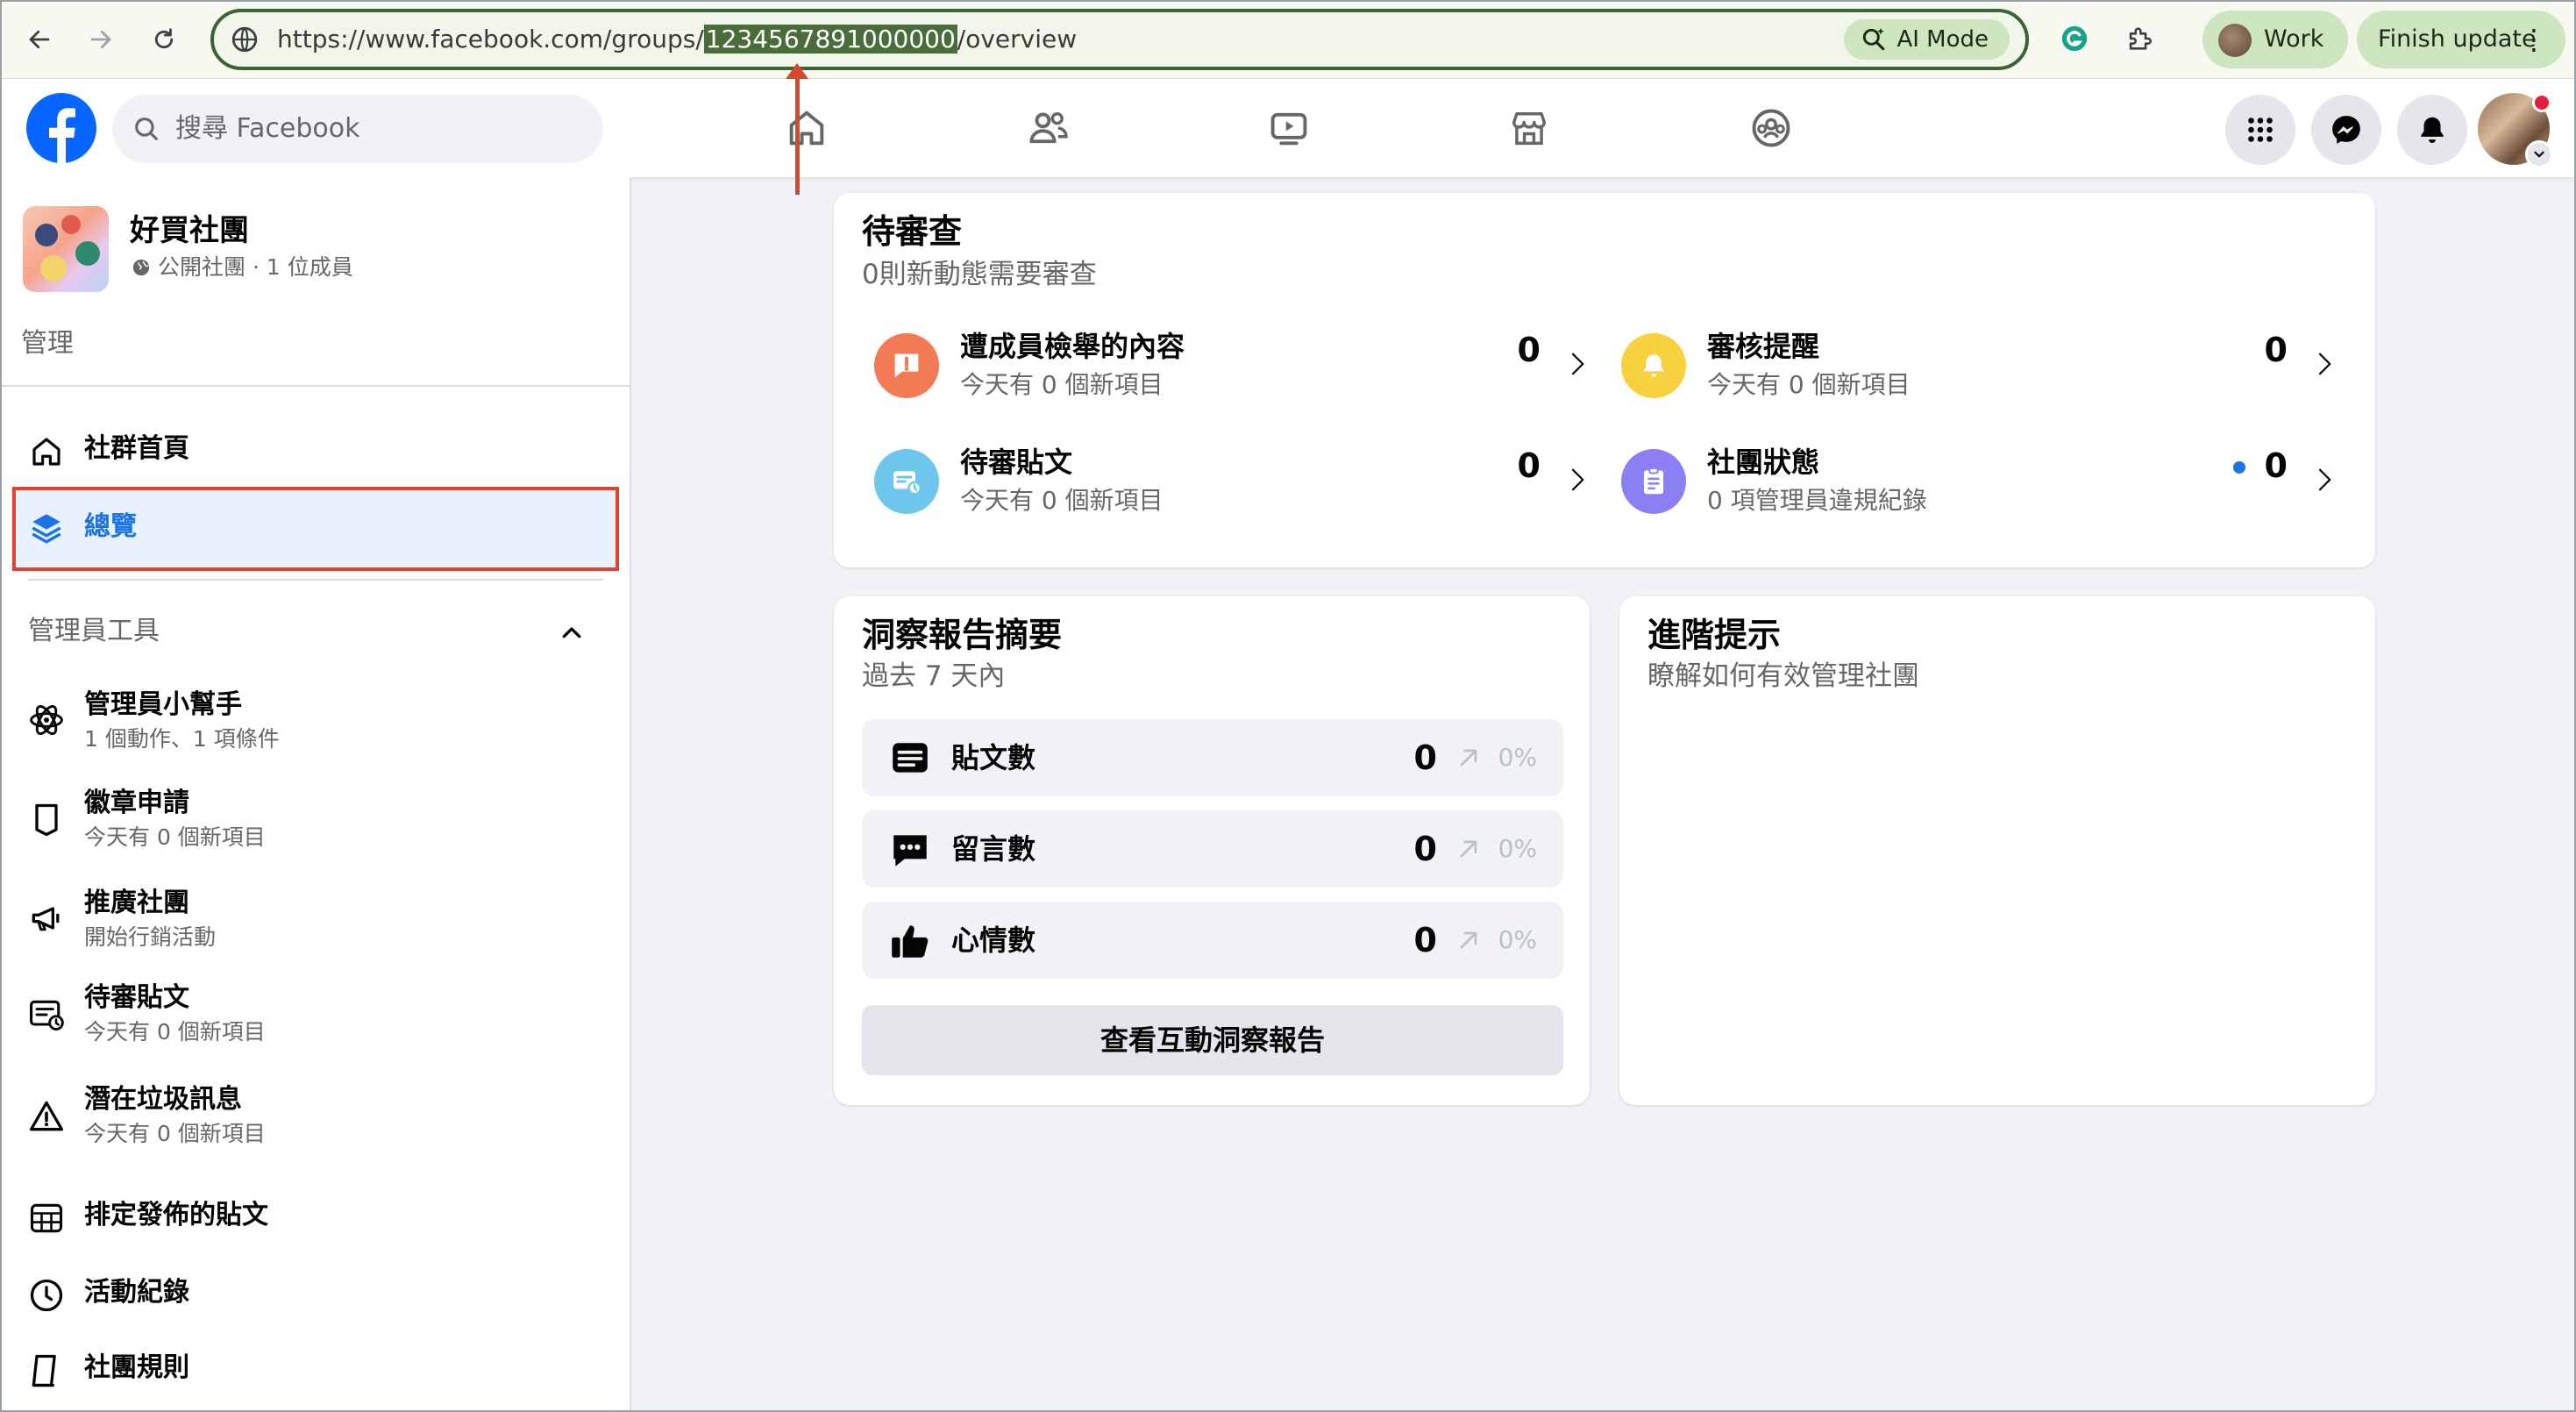  I want to click on insight-label: 心情數, so click(993, 941).